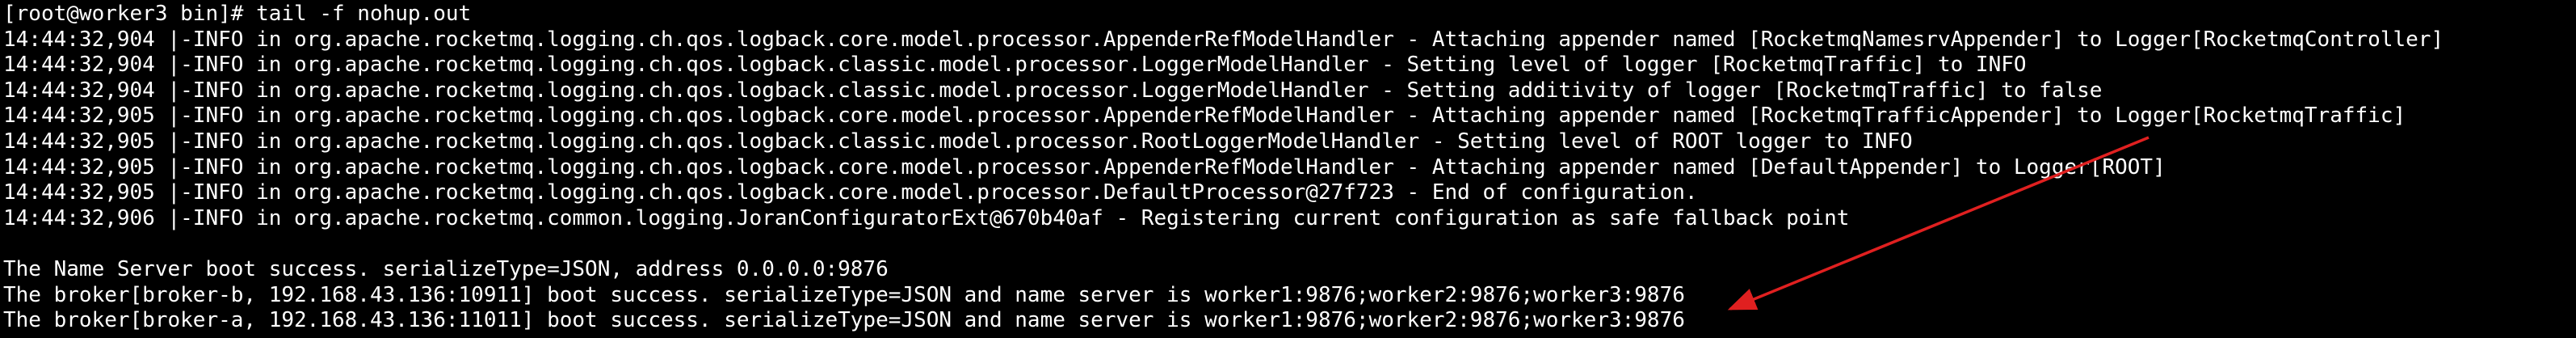 The image size is (2576, 338). What do you see at coordinates (238, 14) in the screenshot?
I see `terminal-line-prompt: [root@worker3 bin]# tail -f nohup.out` at bounding box center [238, 14].